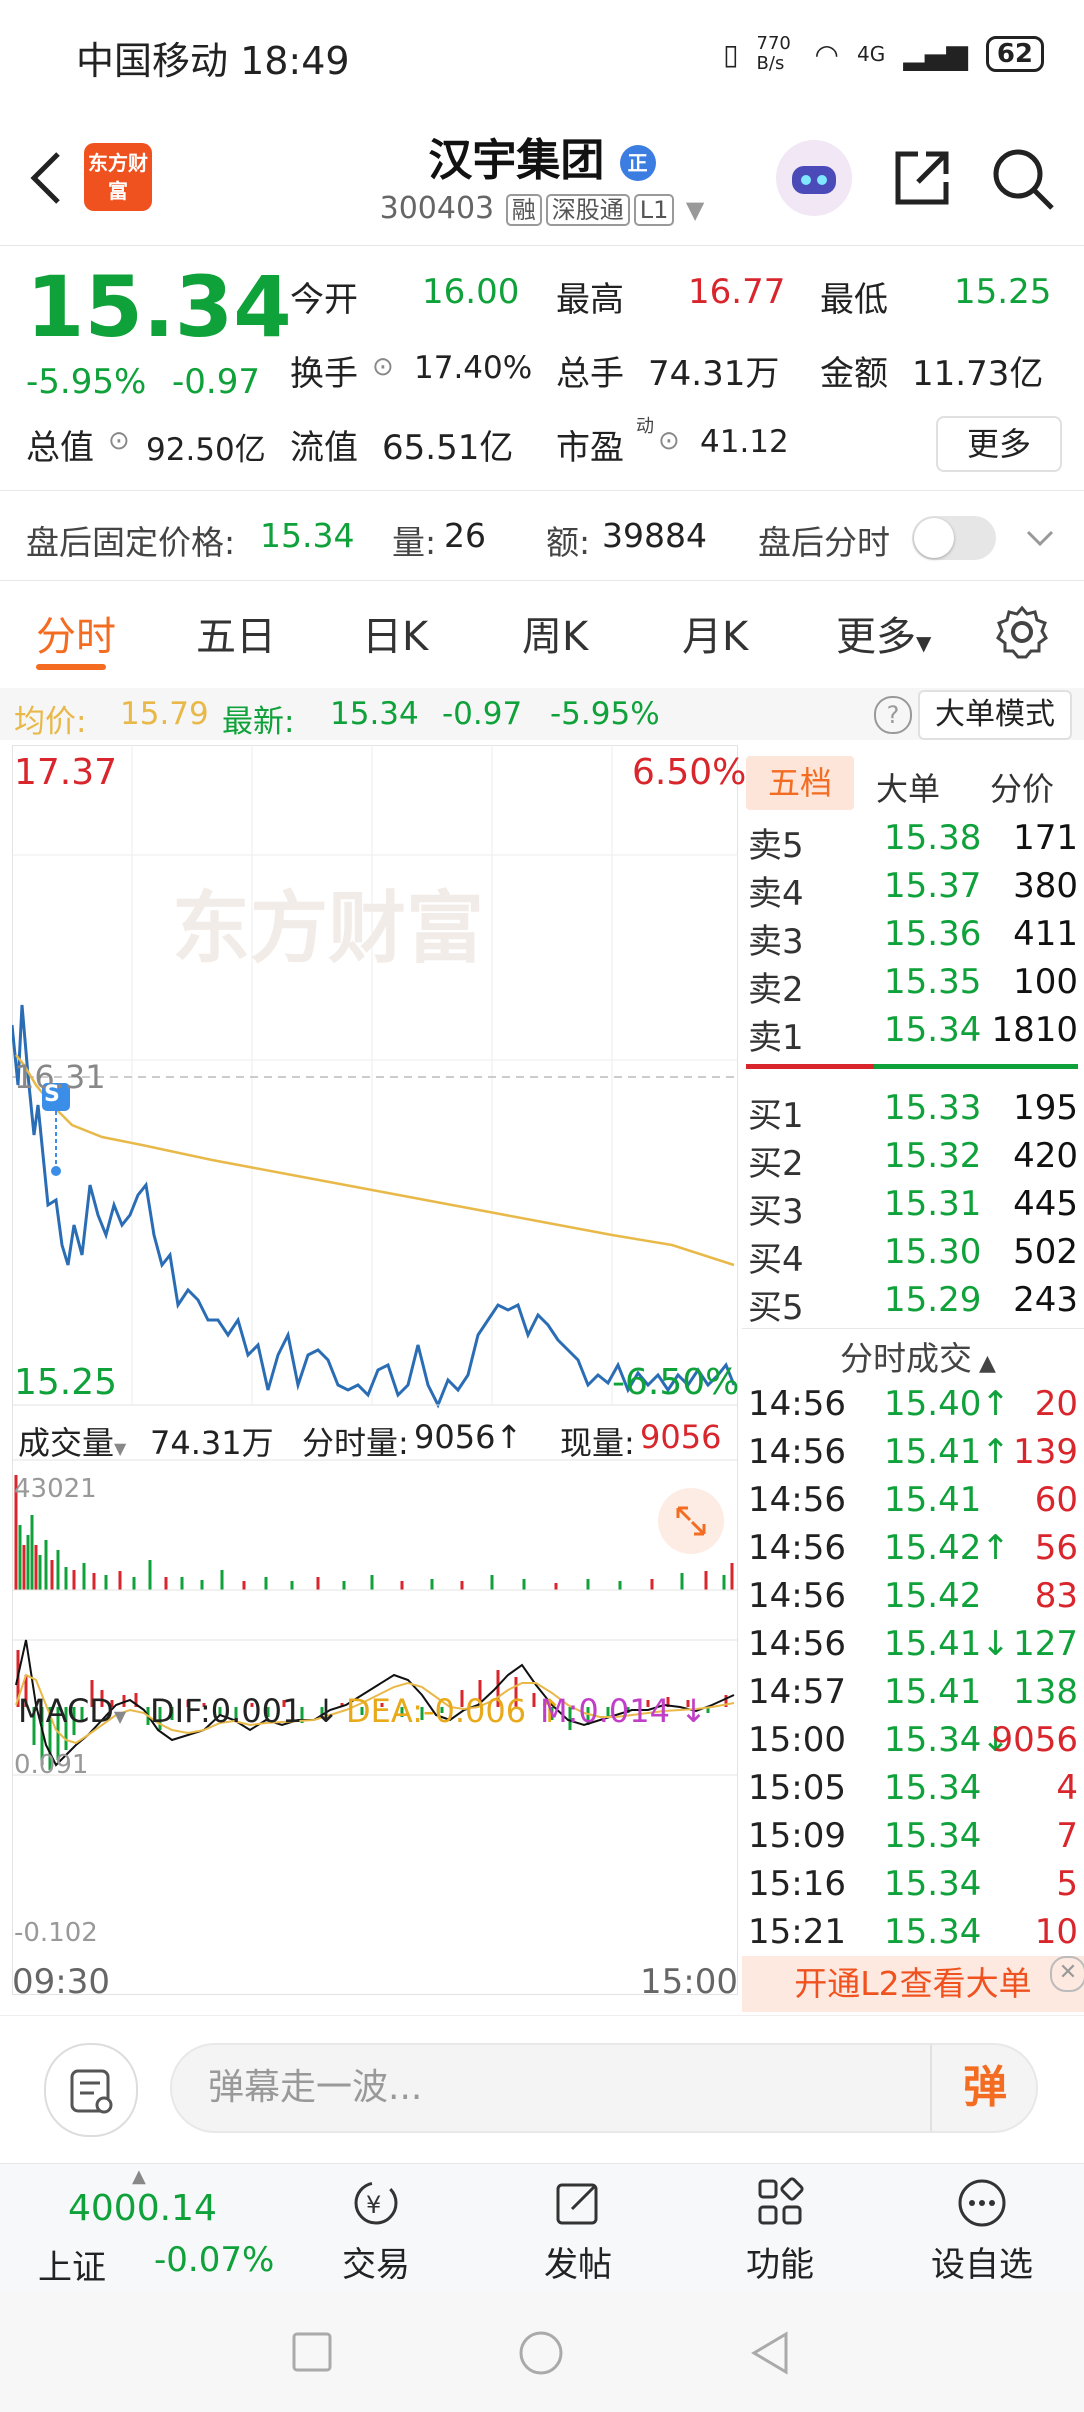  Describe the element at coordinates (913, 1160) in the screenshot. I see `order-book-row: 买2 15.32 420` at that location.